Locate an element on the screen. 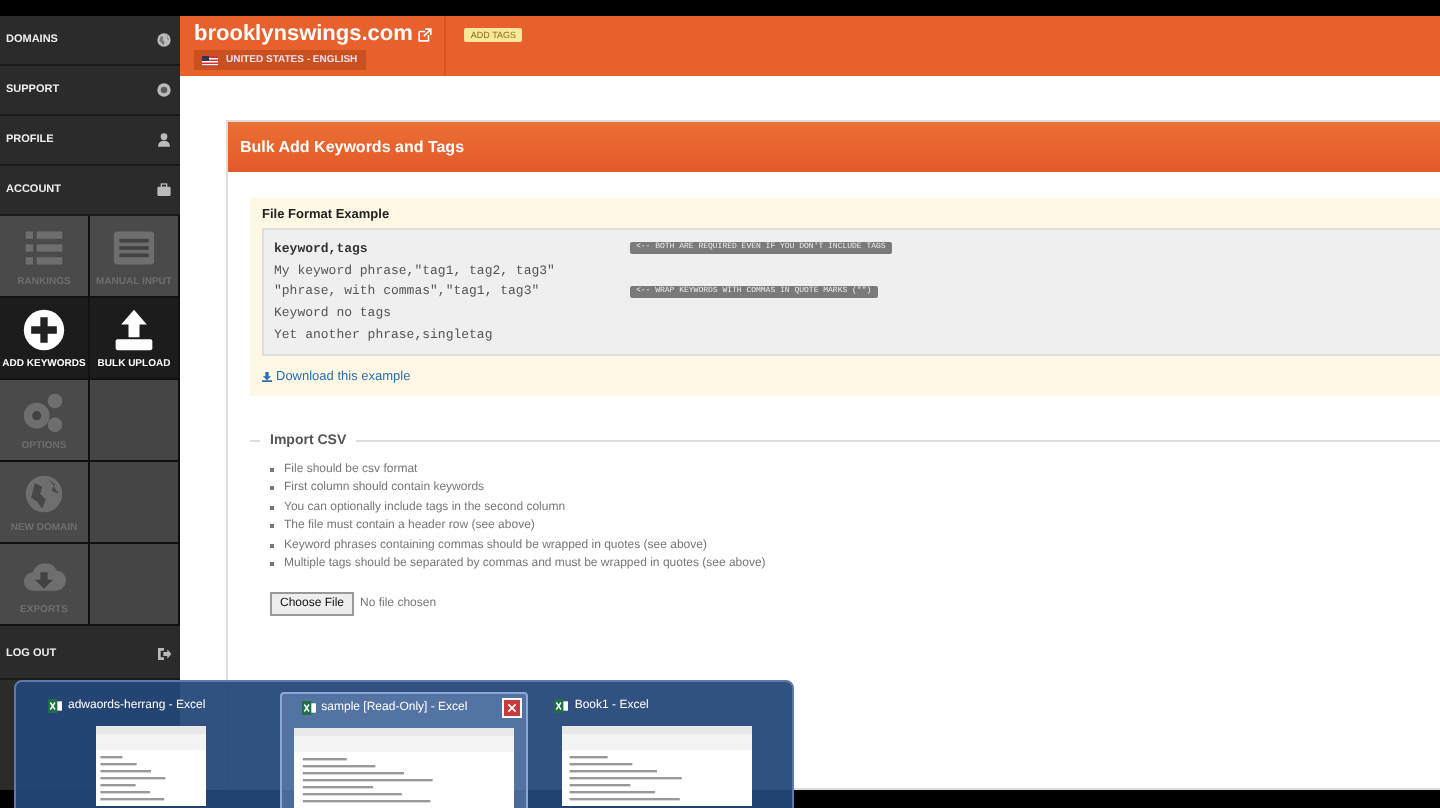 This screenshot has width=1440, height=808. panel-title: Bulk Add Keywords and Tags is located at coordinates (834, 147).